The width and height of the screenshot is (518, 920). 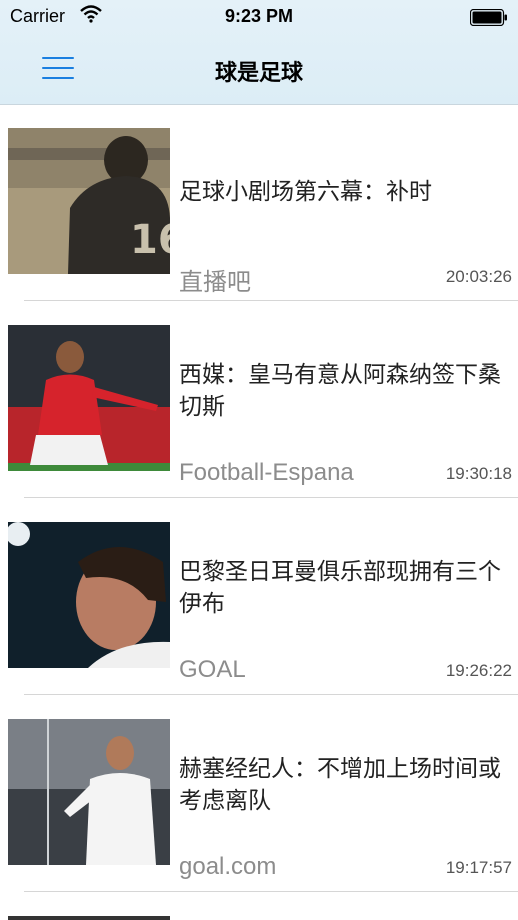 I want to click on news-source: Football-Espana, so click(x=266, y=472).